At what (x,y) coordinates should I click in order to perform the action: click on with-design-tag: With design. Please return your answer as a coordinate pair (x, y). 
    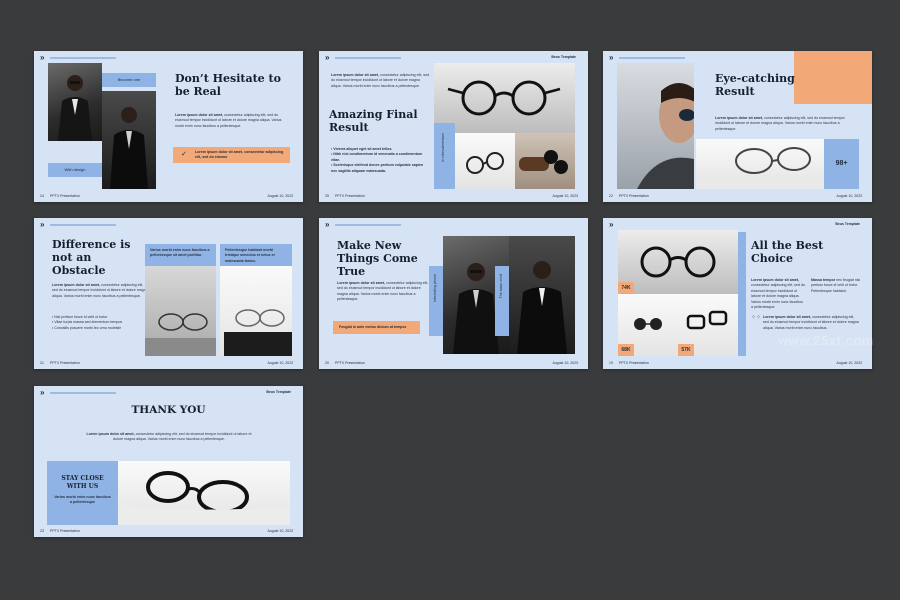
    Looking at the image, I should click on (75, 170).